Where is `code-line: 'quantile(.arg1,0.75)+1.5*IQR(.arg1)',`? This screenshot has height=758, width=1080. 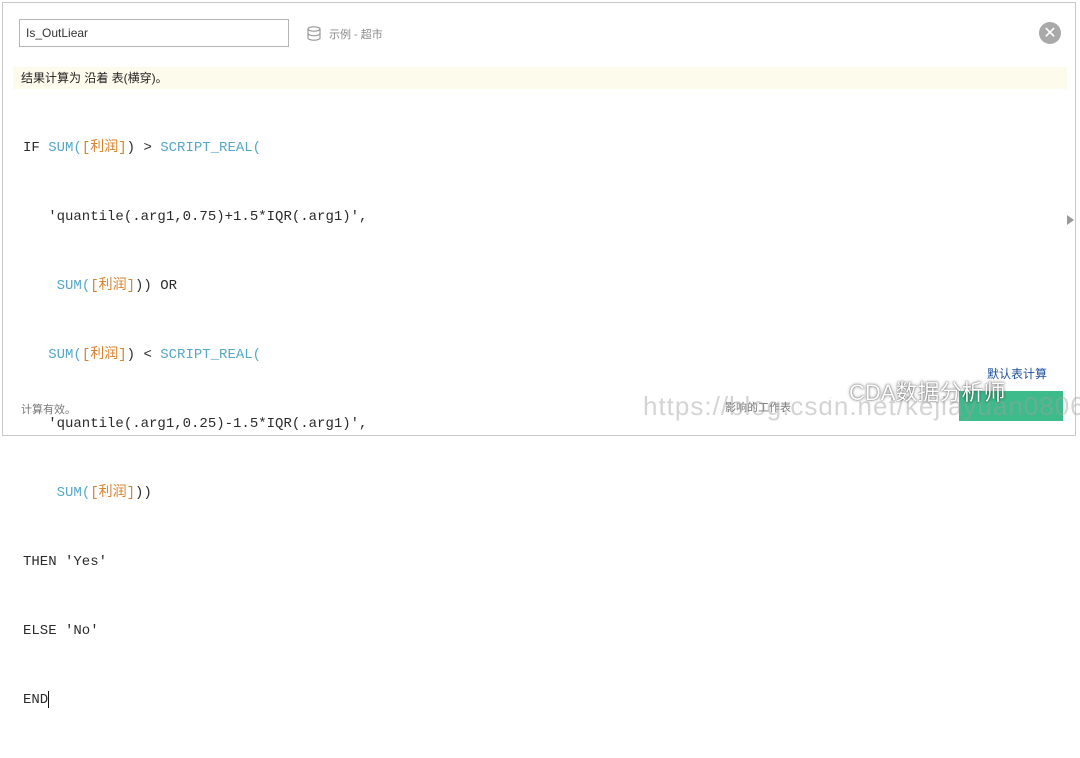 code-line: 'quantile(.arg1,0.75)+1.5*IQR(.arg1)', is located at coordinates (538, 217).